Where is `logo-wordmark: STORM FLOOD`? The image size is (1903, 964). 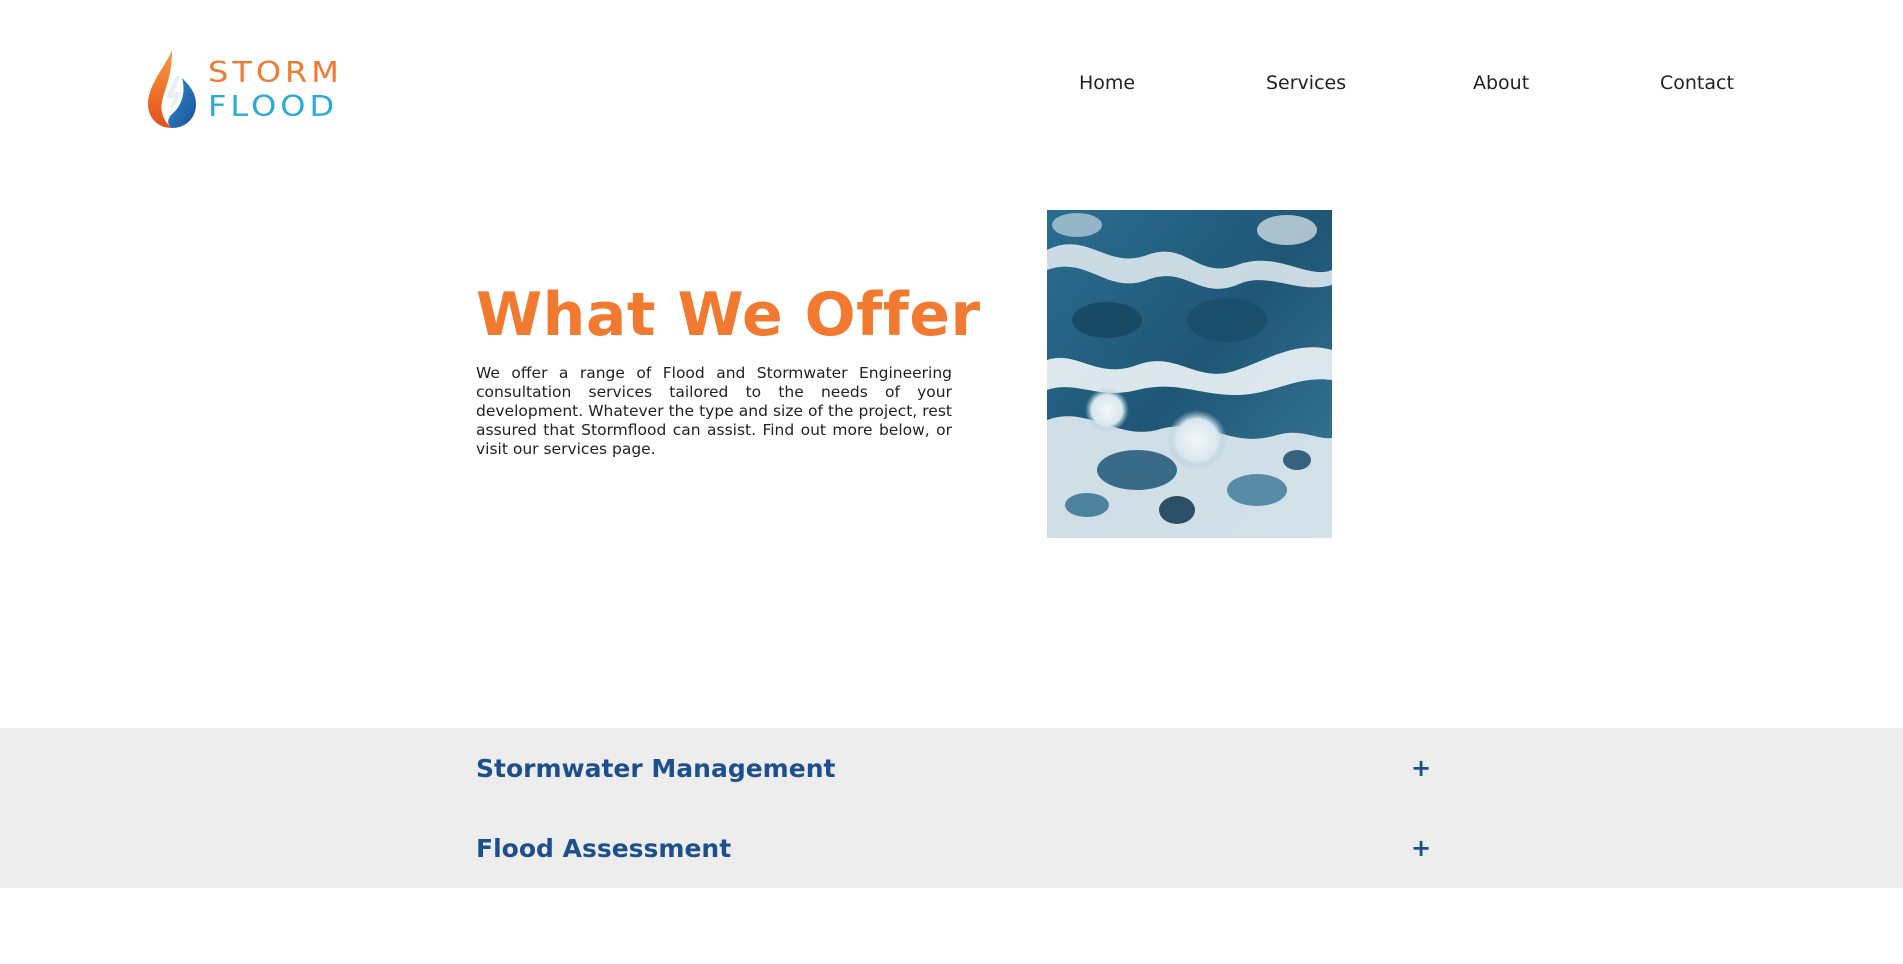
logo-wordmark: STORM FLOOD is located at coordinates (275, 89).